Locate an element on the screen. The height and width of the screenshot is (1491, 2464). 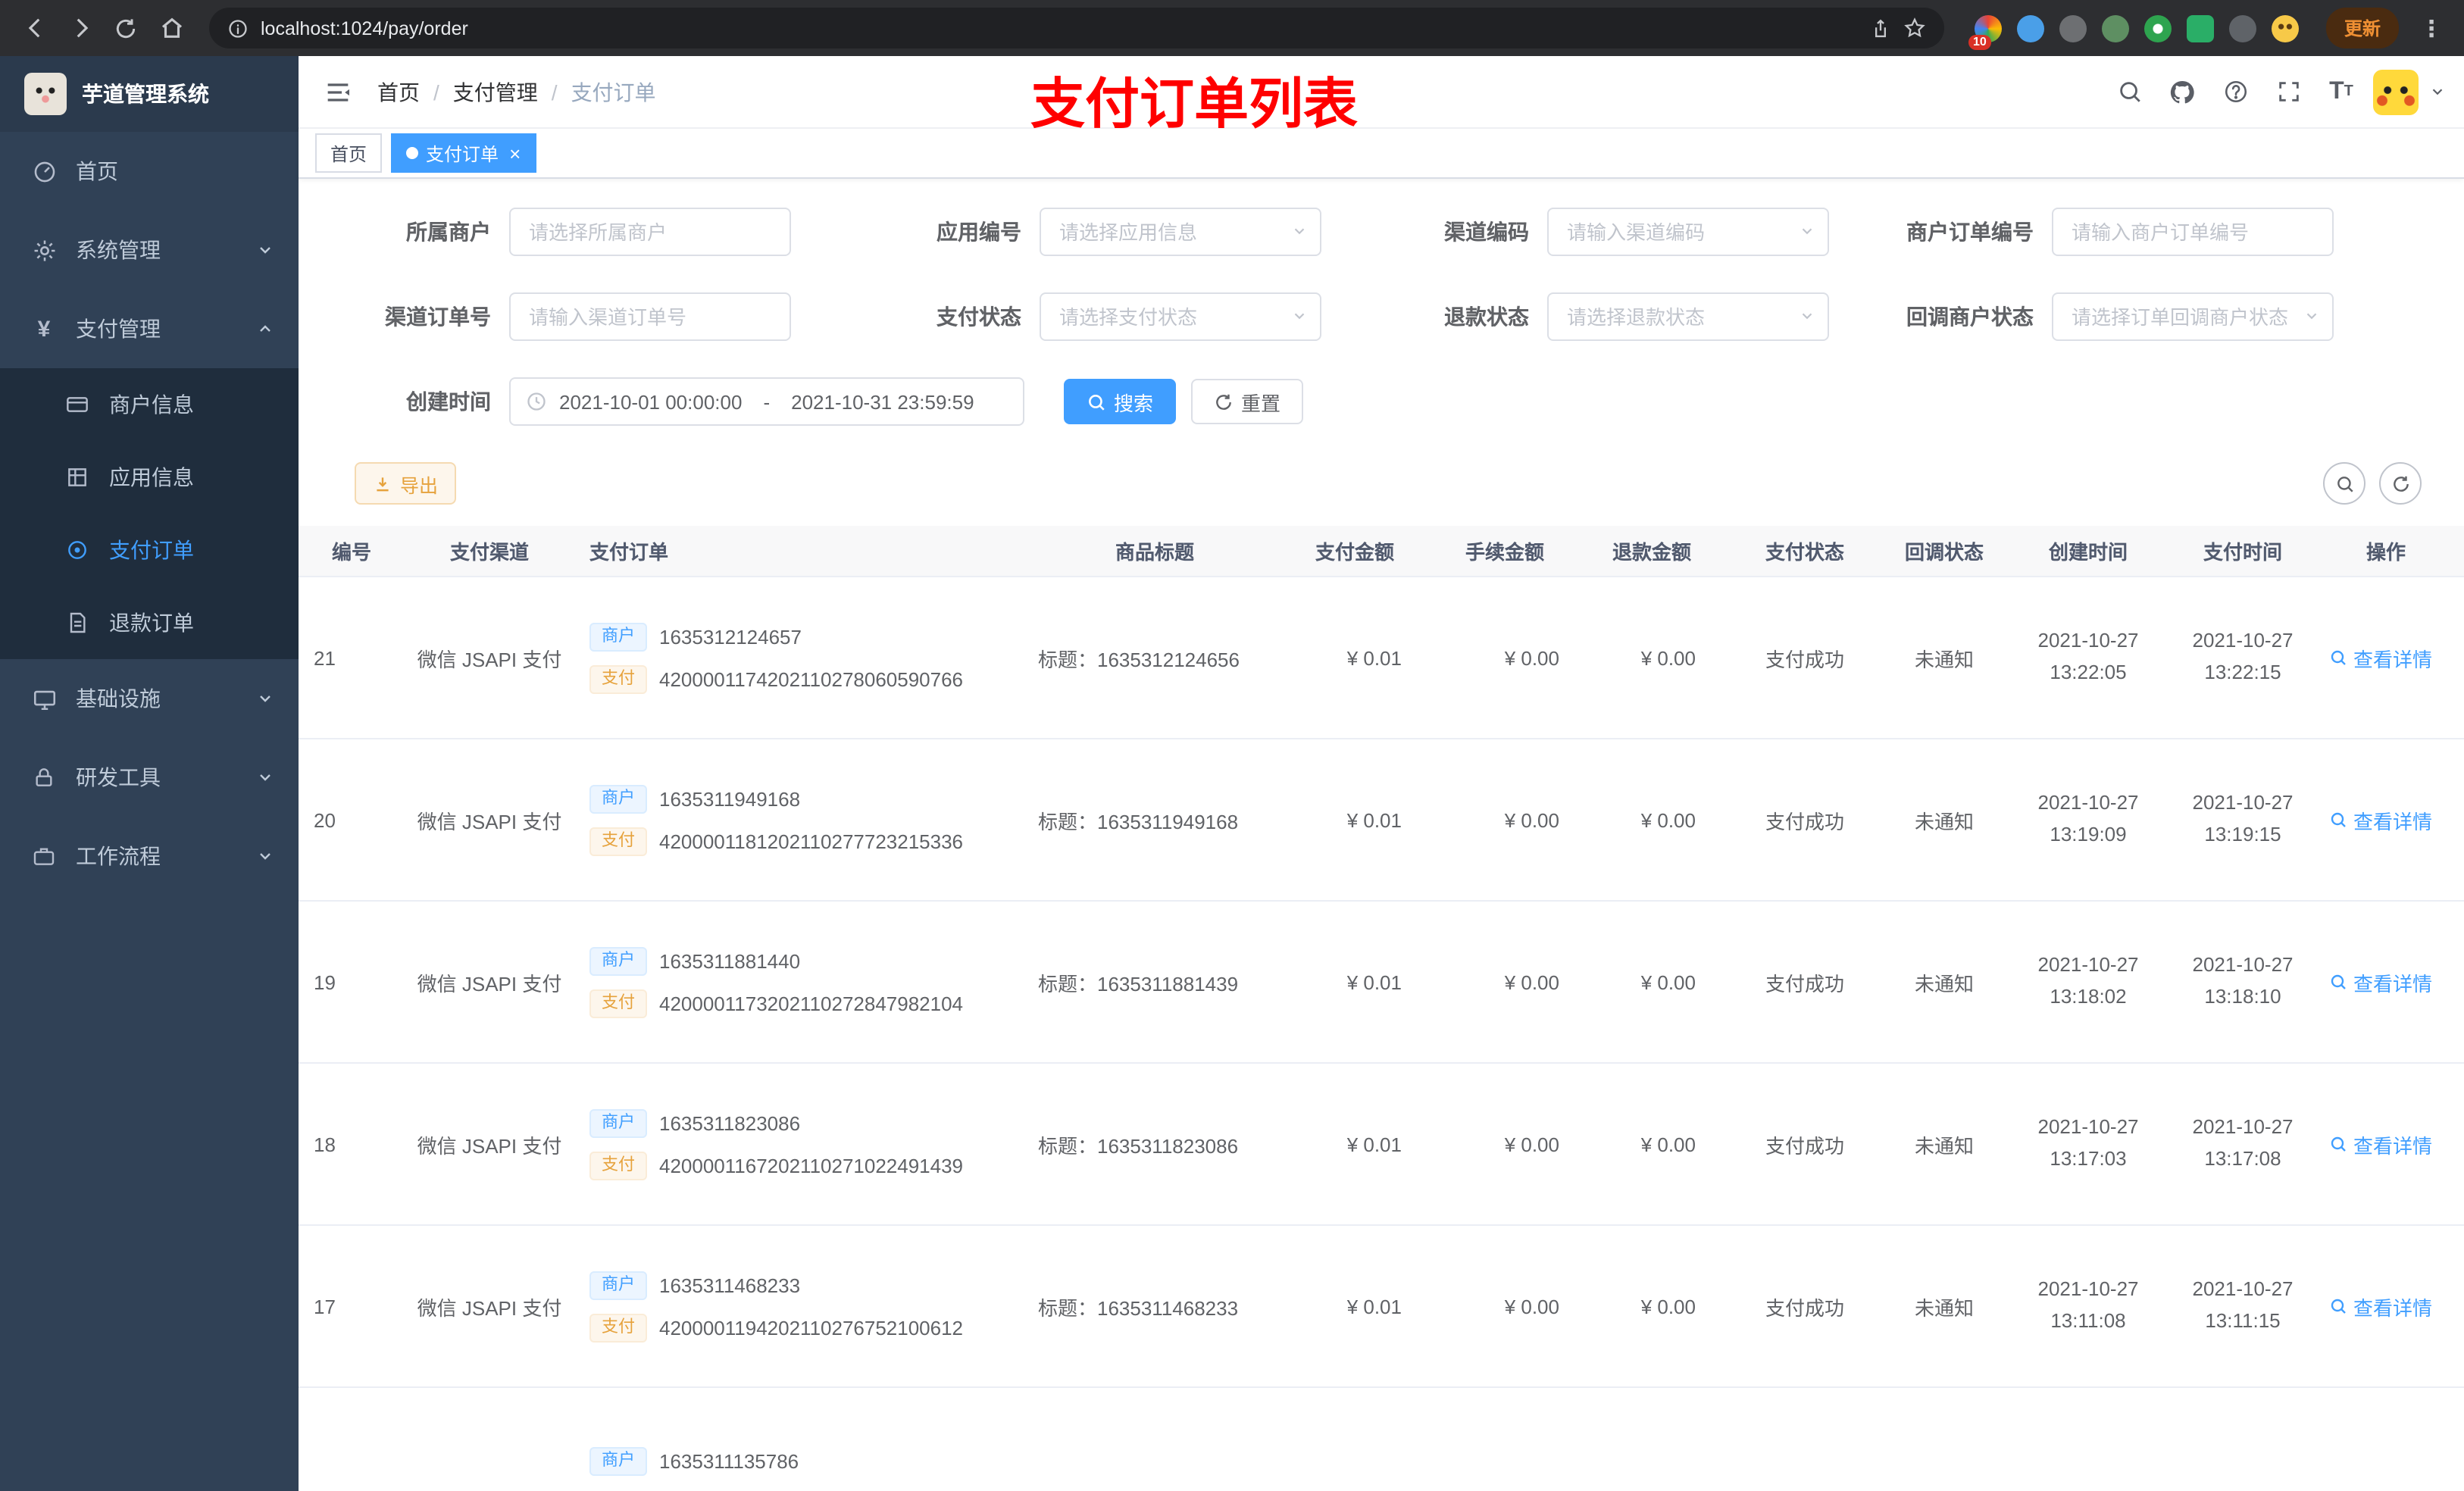
extensions-area: 10 is located at coordinates (2136, 31).